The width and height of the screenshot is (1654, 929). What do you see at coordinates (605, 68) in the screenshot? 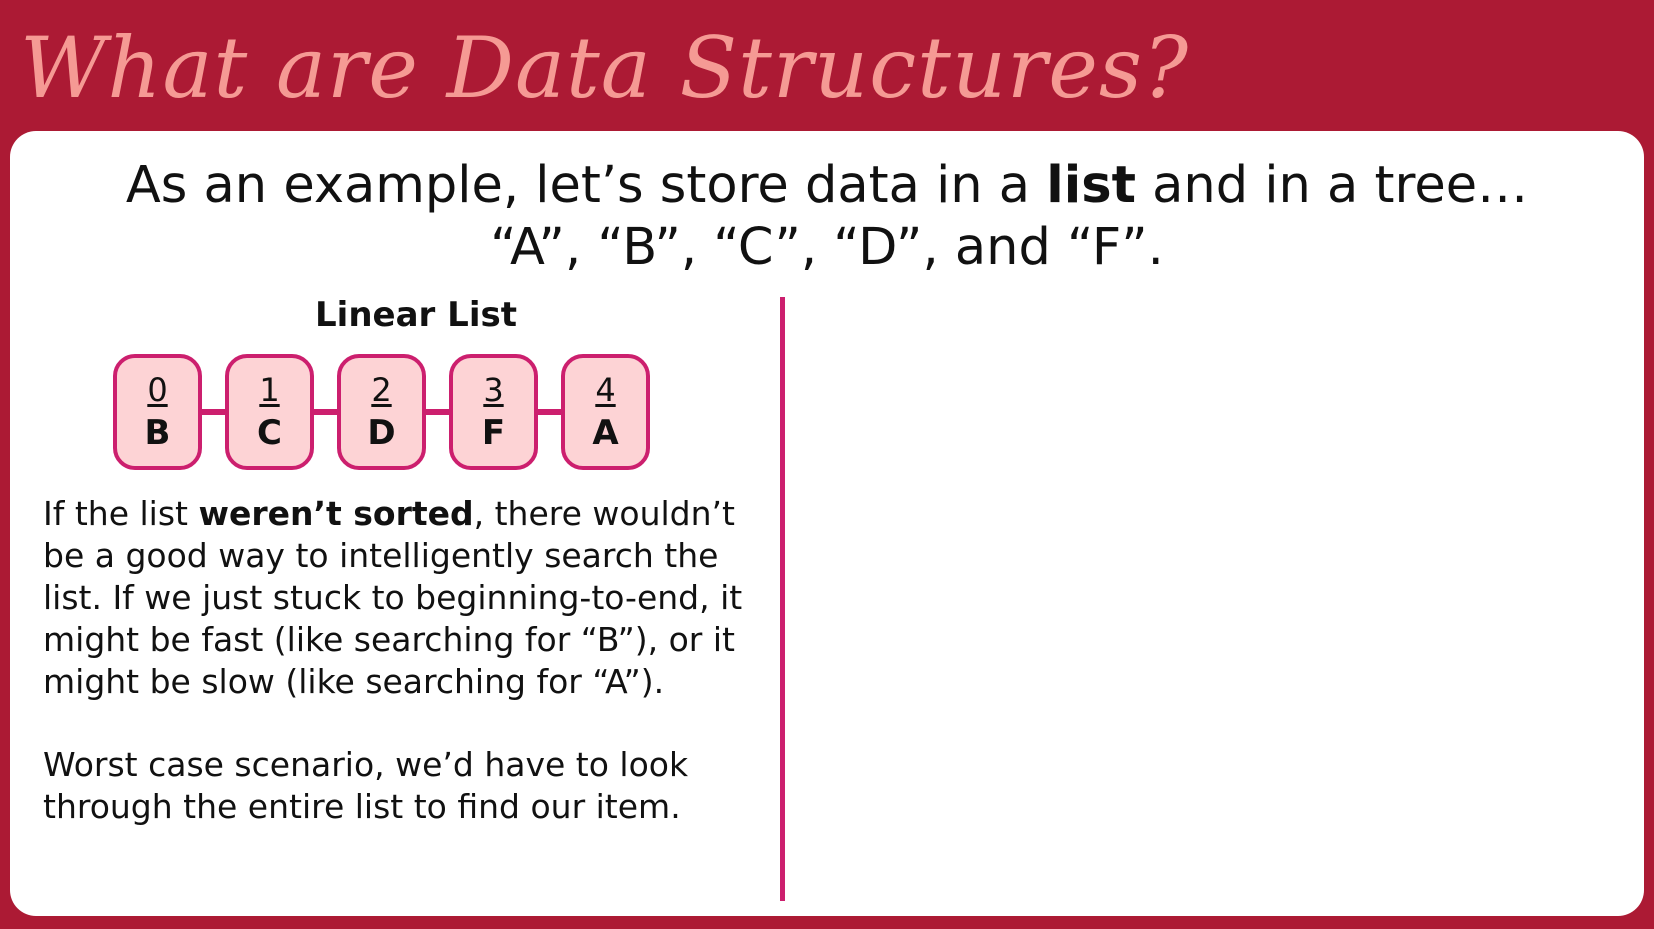
I see `slide-title: What are Data Structures?` at bounding box center [605, 68].